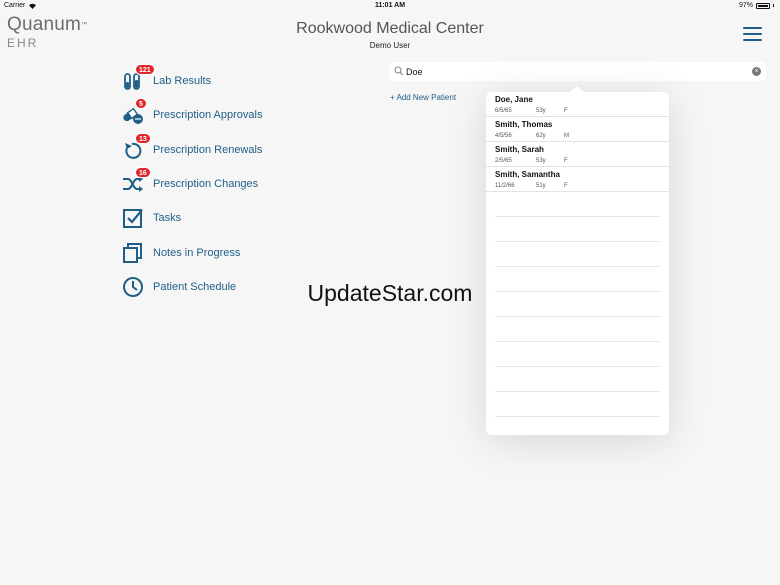  What do you see at coordinates (752, 34) in the screenshot?
I see `hamburger-menu-icon` at bounding box center [752, 34].